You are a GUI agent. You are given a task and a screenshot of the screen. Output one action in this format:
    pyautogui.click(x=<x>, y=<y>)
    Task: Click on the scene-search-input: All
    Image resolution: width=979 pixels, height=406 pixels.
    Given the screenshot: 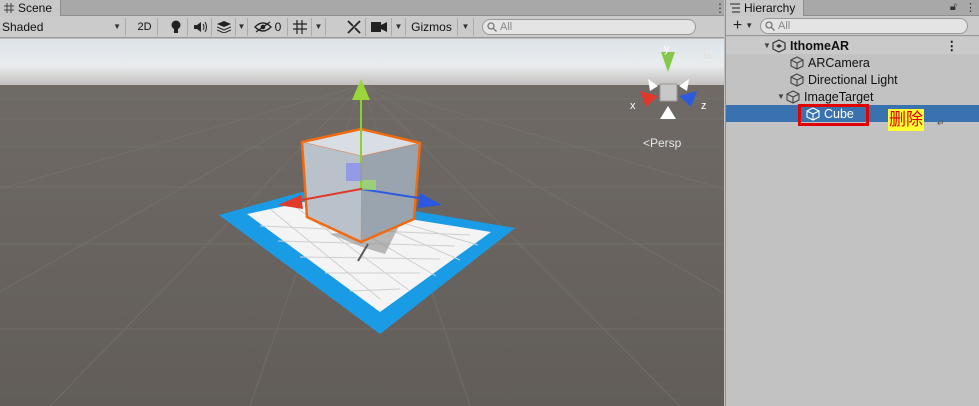 What is the action you would take?
    pyautogui.click(x=589, y=26)
    